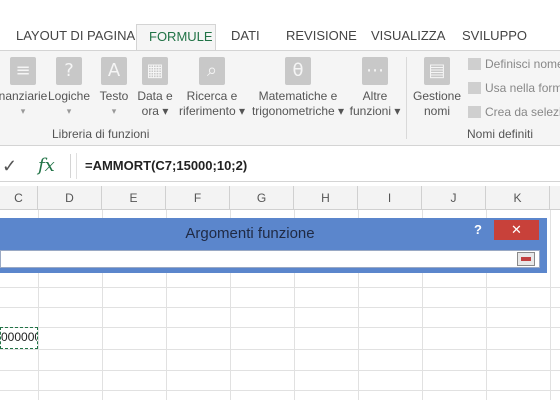 This screenshot has width=560, height=400. Describe the element at coordinates (250, 233) in the screenshot. I see `dialog-title: Argomenti funzione` at that location.